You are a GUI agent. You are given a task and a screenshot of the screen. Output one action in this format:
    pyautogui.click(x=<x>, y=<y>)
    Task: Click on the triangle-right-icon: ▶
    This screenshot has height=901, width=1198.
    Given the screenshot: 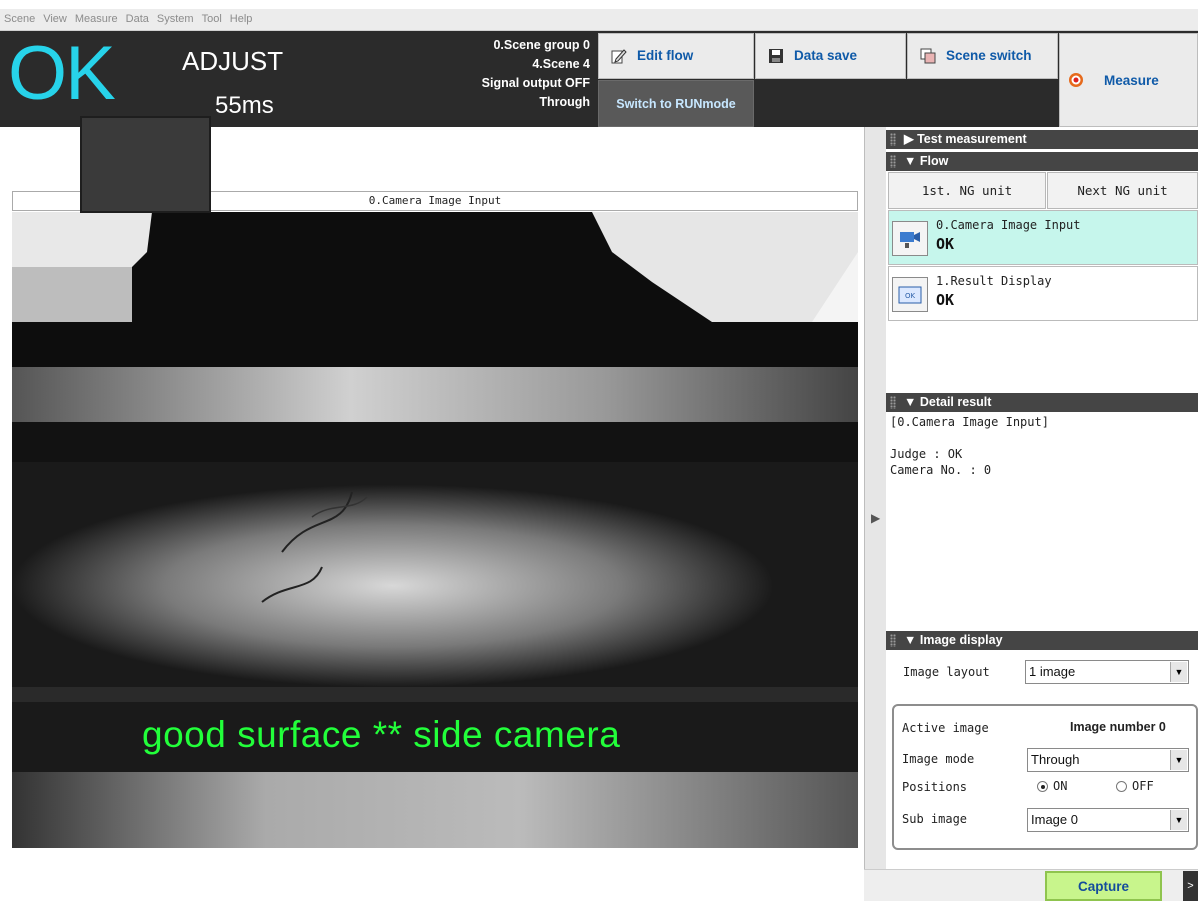 What is the action you would take?
    pyautogui.click(x=911, y=139)
    